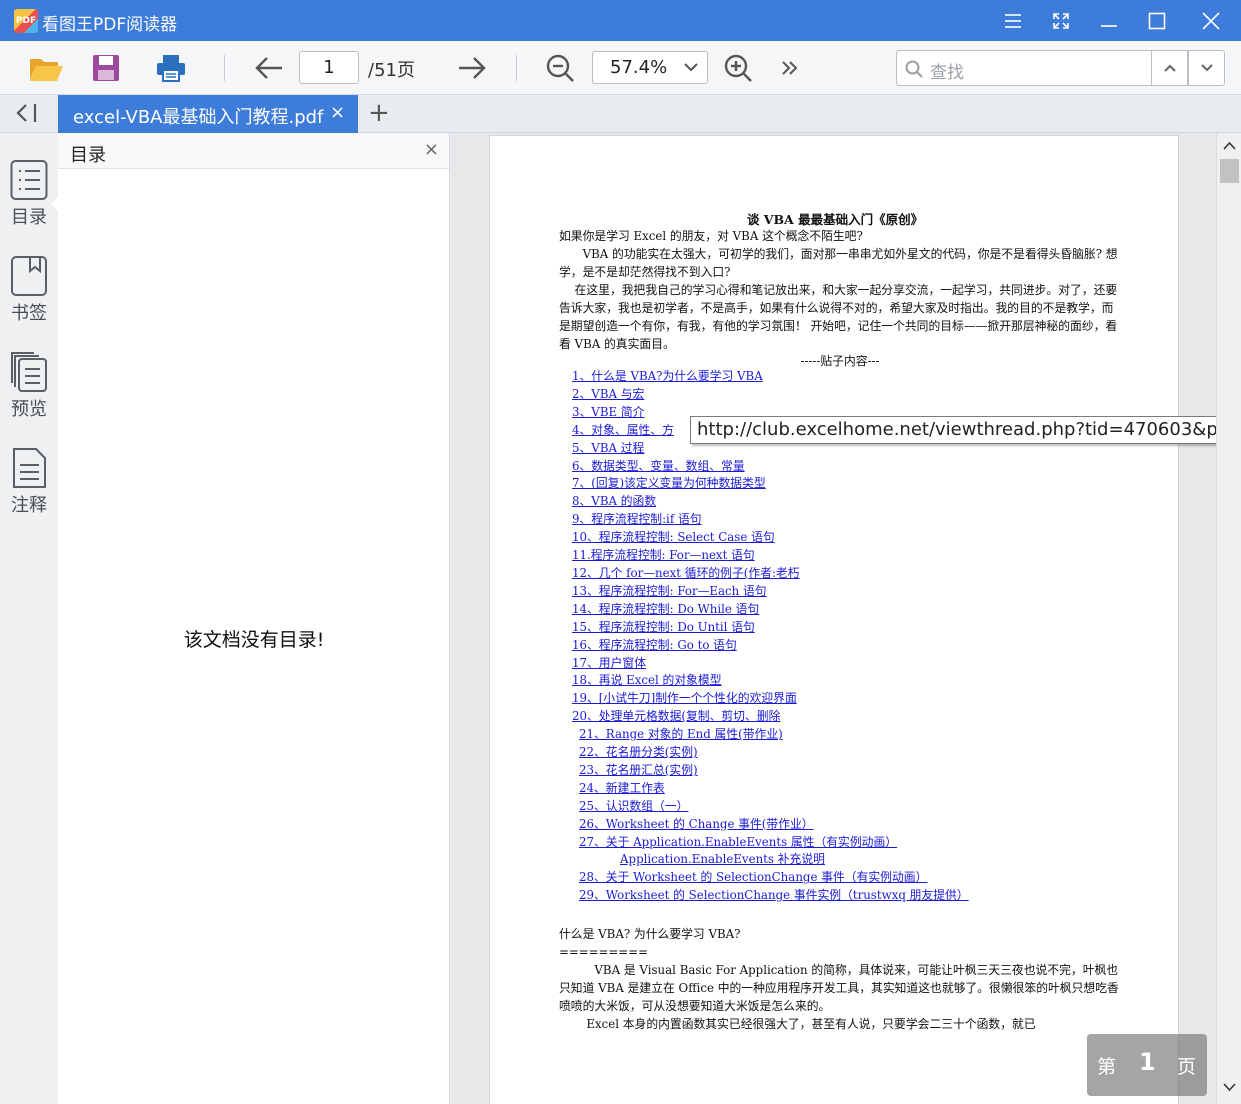 This screenshot has height=1104, width=1241. What do you see at coordinates (835, 219) in the screenshot?
I see `document-title: 谈 VBA 最最基础入门《原创》` at bounding box center [835, 219].